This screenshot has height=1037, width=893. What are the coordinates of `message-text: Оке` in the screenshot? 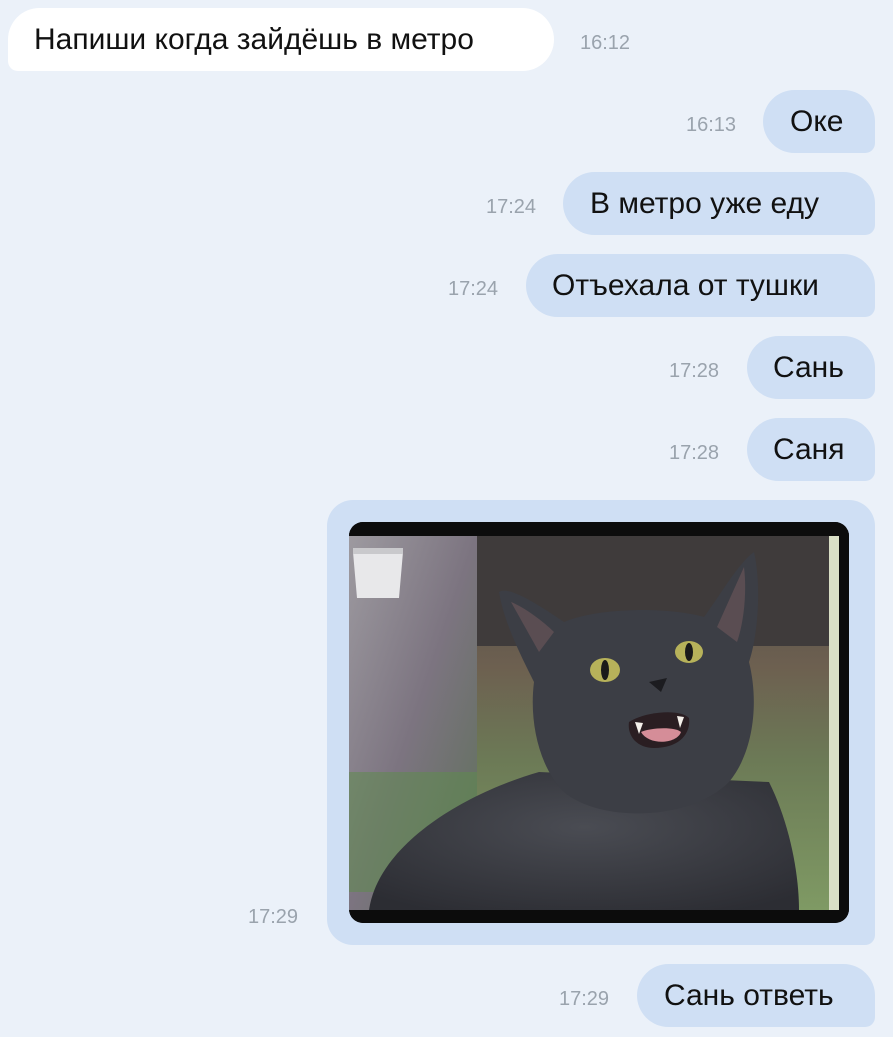 It's located at (817, 121).